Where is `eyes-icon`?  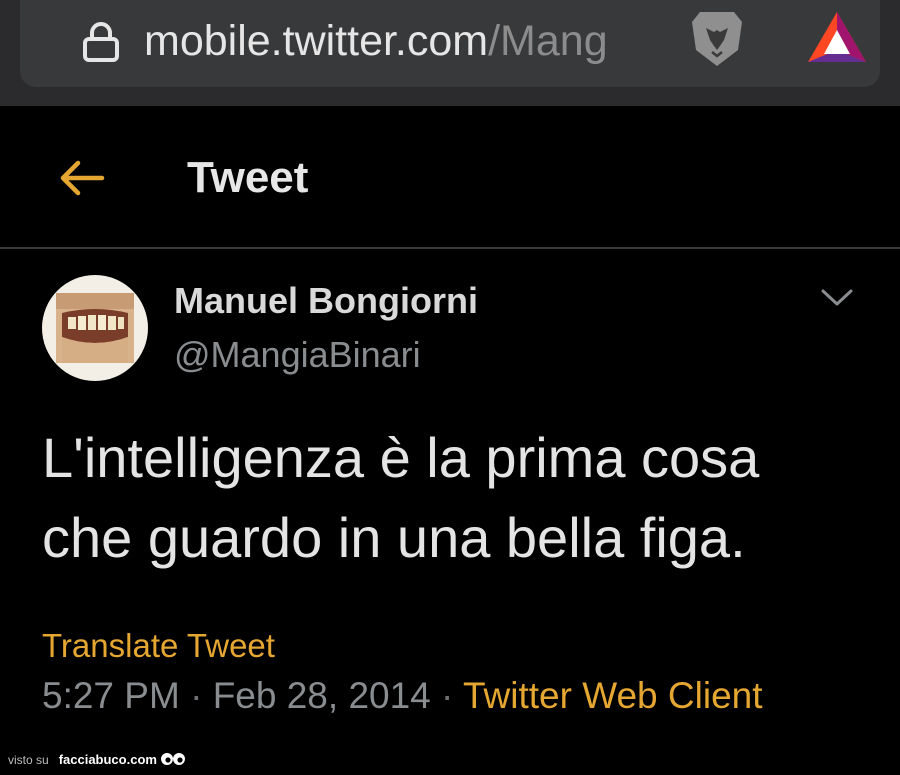 eyes-icon is located at coordinates (172, 759).